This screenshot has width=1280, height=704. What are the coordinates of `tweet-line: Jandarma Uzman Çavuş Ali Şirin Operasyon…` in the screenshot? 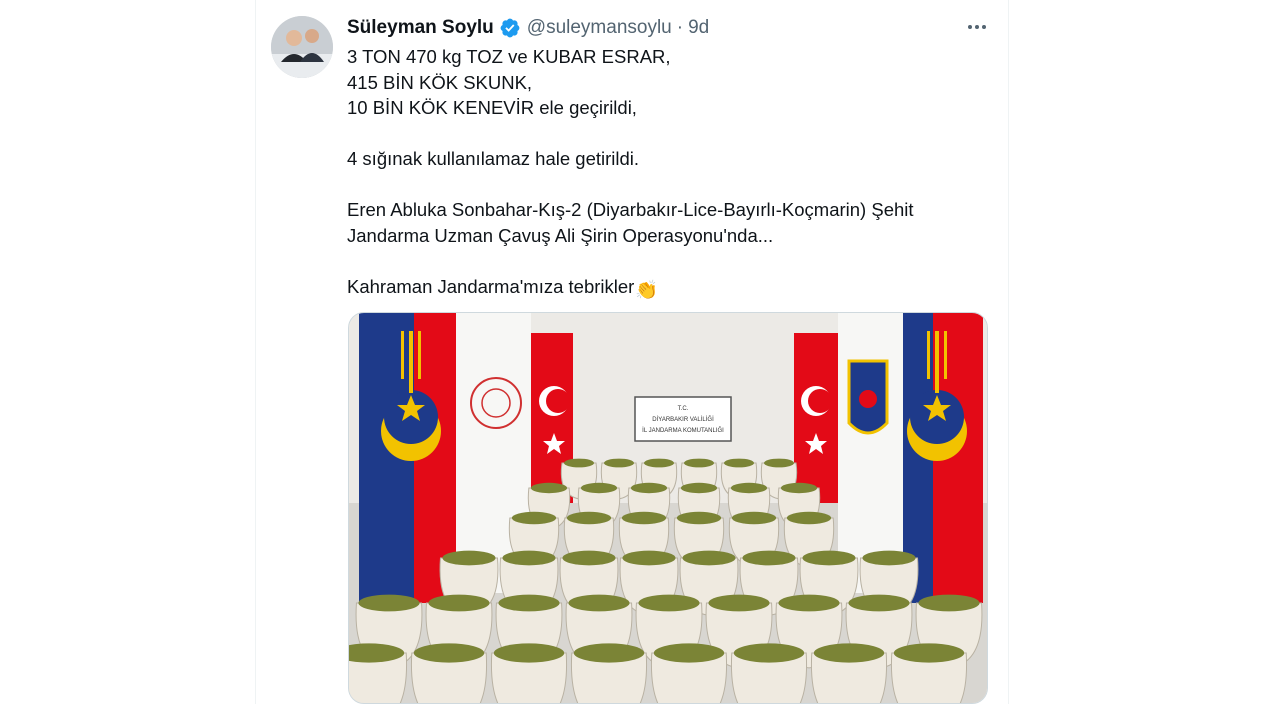 It's located at (560, 235).